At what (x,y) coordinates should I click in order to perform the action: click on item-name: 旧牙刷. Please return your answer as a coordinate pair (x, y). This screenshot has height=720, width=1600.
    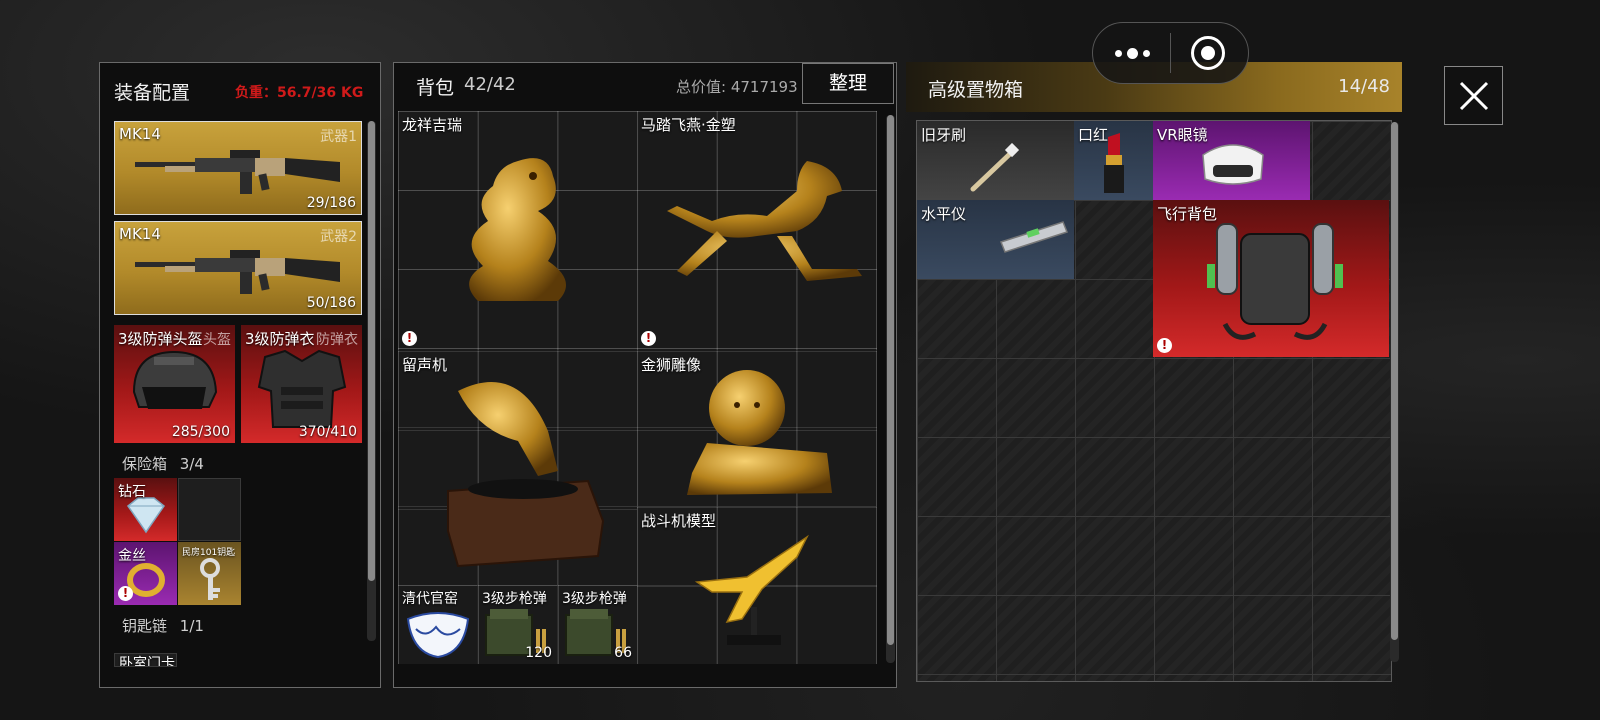
    Looking at the image, I should click on (944, 135).